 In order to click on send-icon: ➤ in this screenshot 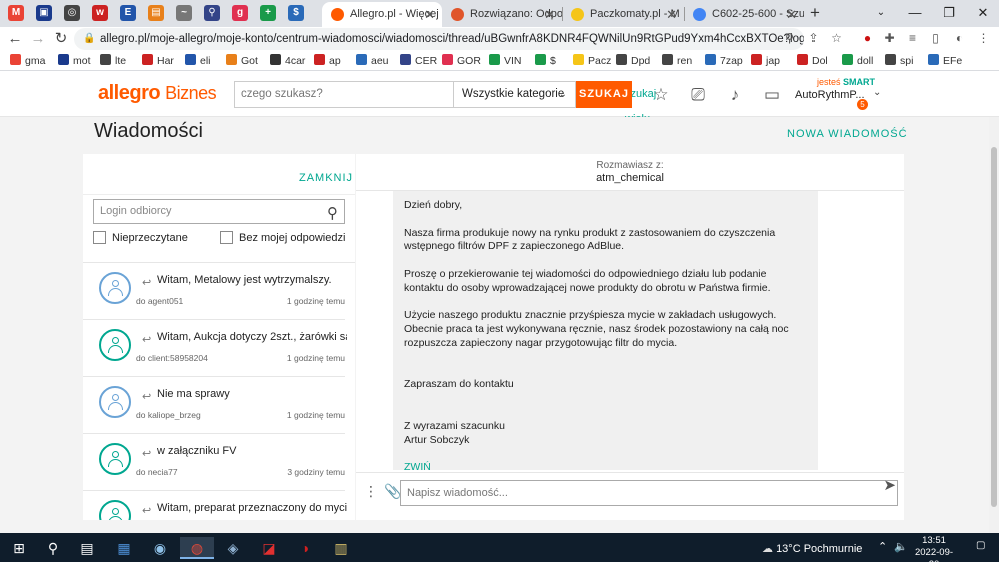, I will do `click(889, 485)`.